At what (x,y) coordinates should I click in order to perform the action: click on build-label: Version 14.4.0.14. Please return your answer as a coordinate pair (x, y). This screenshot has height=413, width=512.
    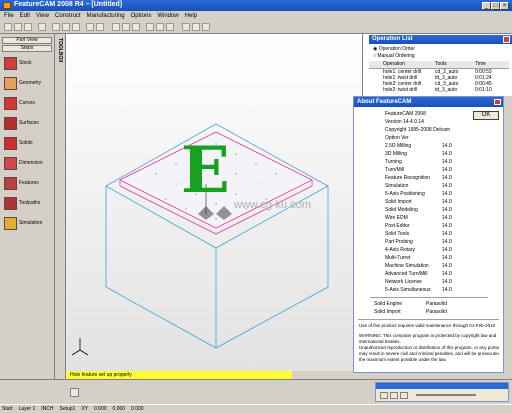
    Looking at the image, I should click on (404, 122).